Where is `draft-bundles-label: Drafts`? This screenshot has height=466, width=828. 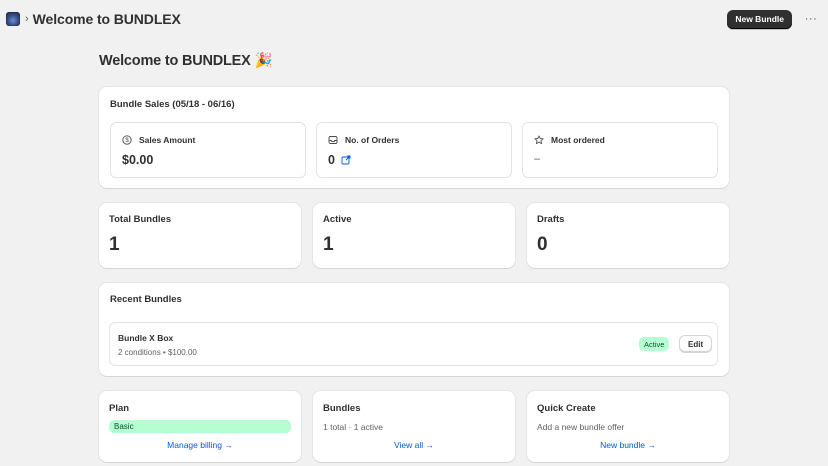
draft-bundles-label: Drafts is located at coordinates (551, 219).